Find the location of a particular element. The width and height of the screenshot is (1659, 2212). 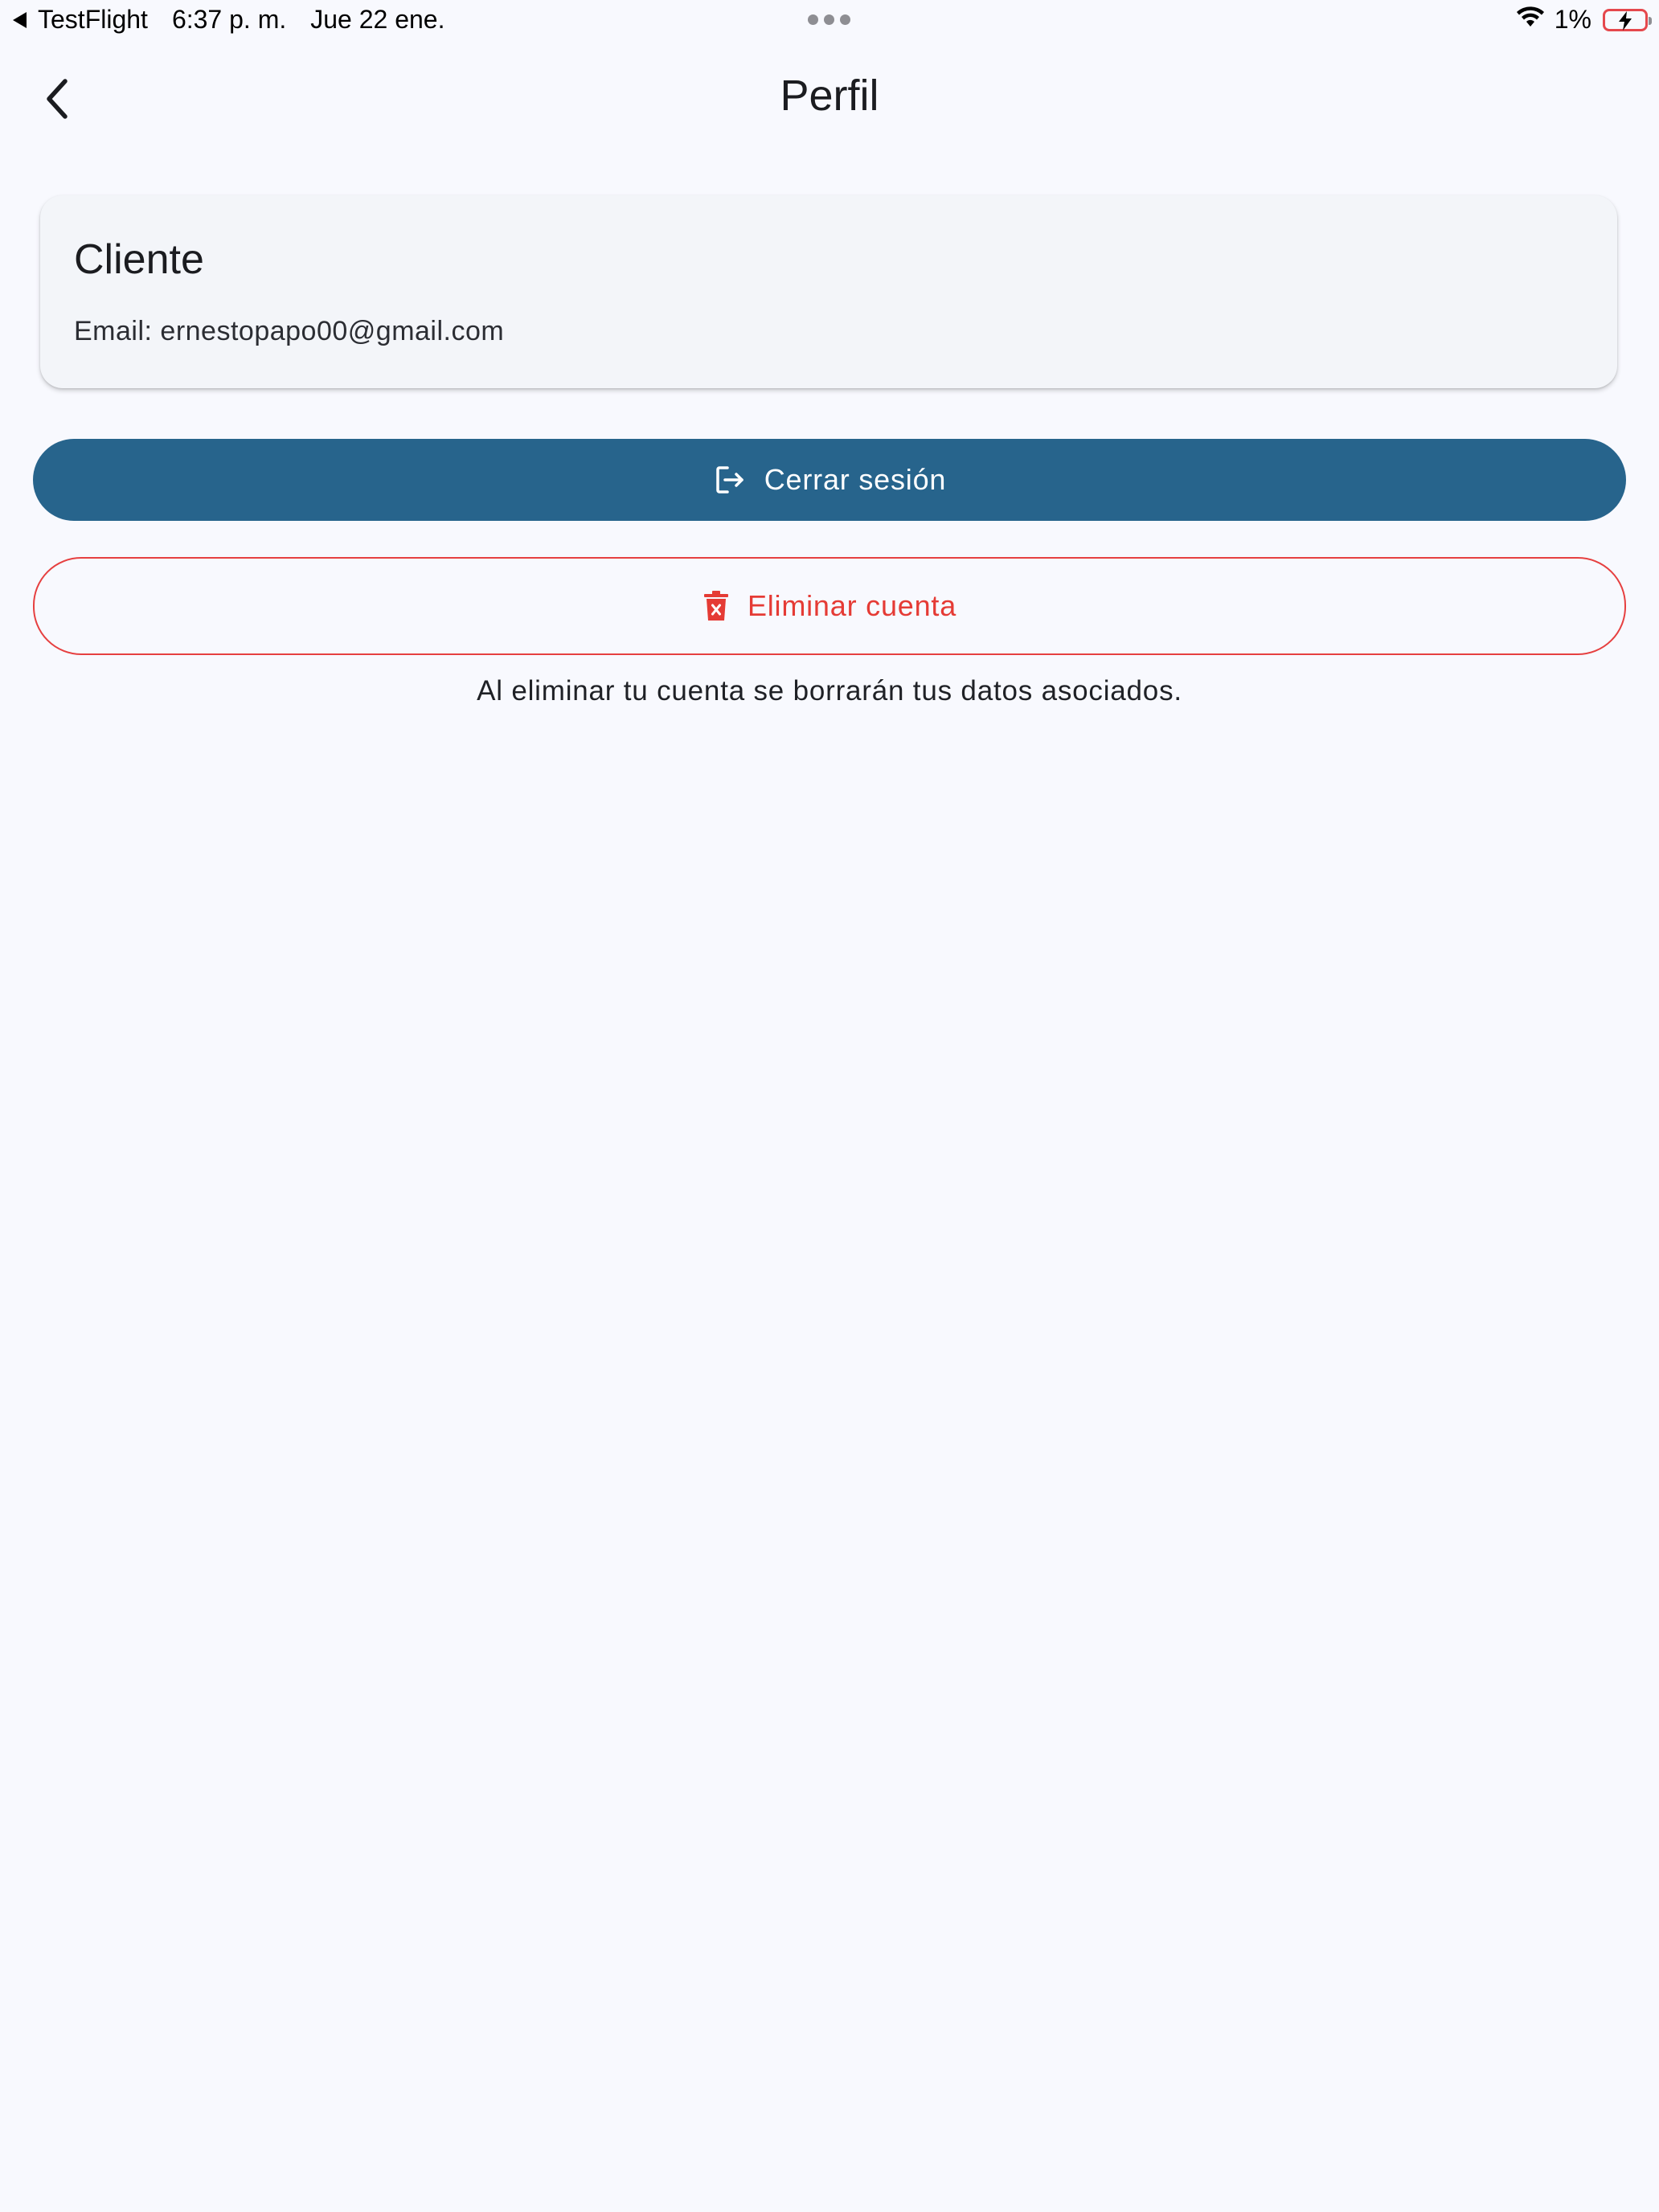

logout-icon is located at coordinates (730, 480).